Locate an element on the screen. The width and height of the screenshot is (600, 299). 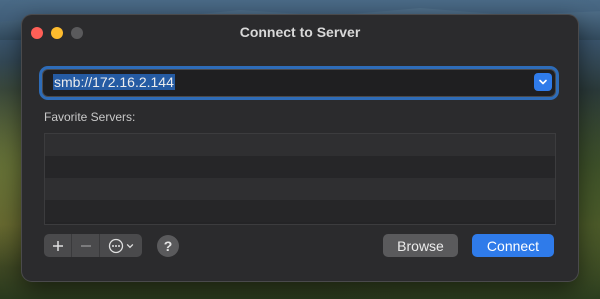
add-favorite-button is located at coordinates (57, 245).